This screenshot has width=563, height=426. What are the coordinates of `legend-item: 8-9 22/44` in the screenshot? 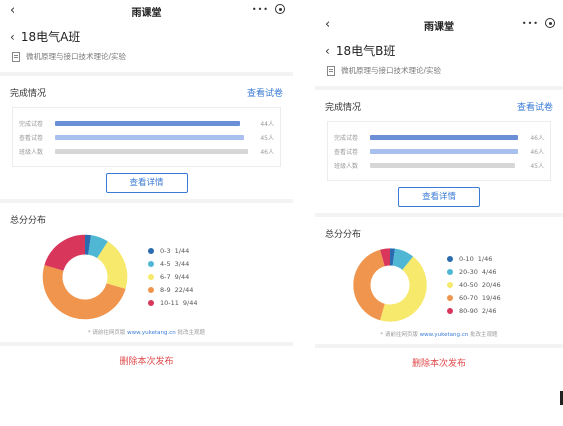 It's located at (173, 290).